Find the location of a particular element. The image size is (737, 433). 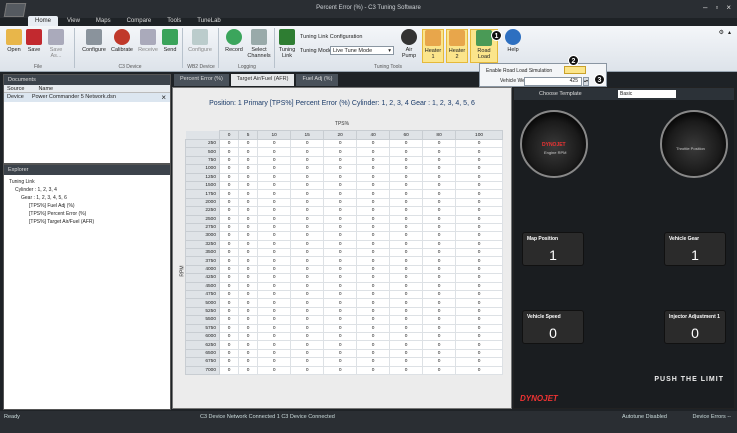

vehicle-weight-input: 425 is located at coordinates (553, 81).